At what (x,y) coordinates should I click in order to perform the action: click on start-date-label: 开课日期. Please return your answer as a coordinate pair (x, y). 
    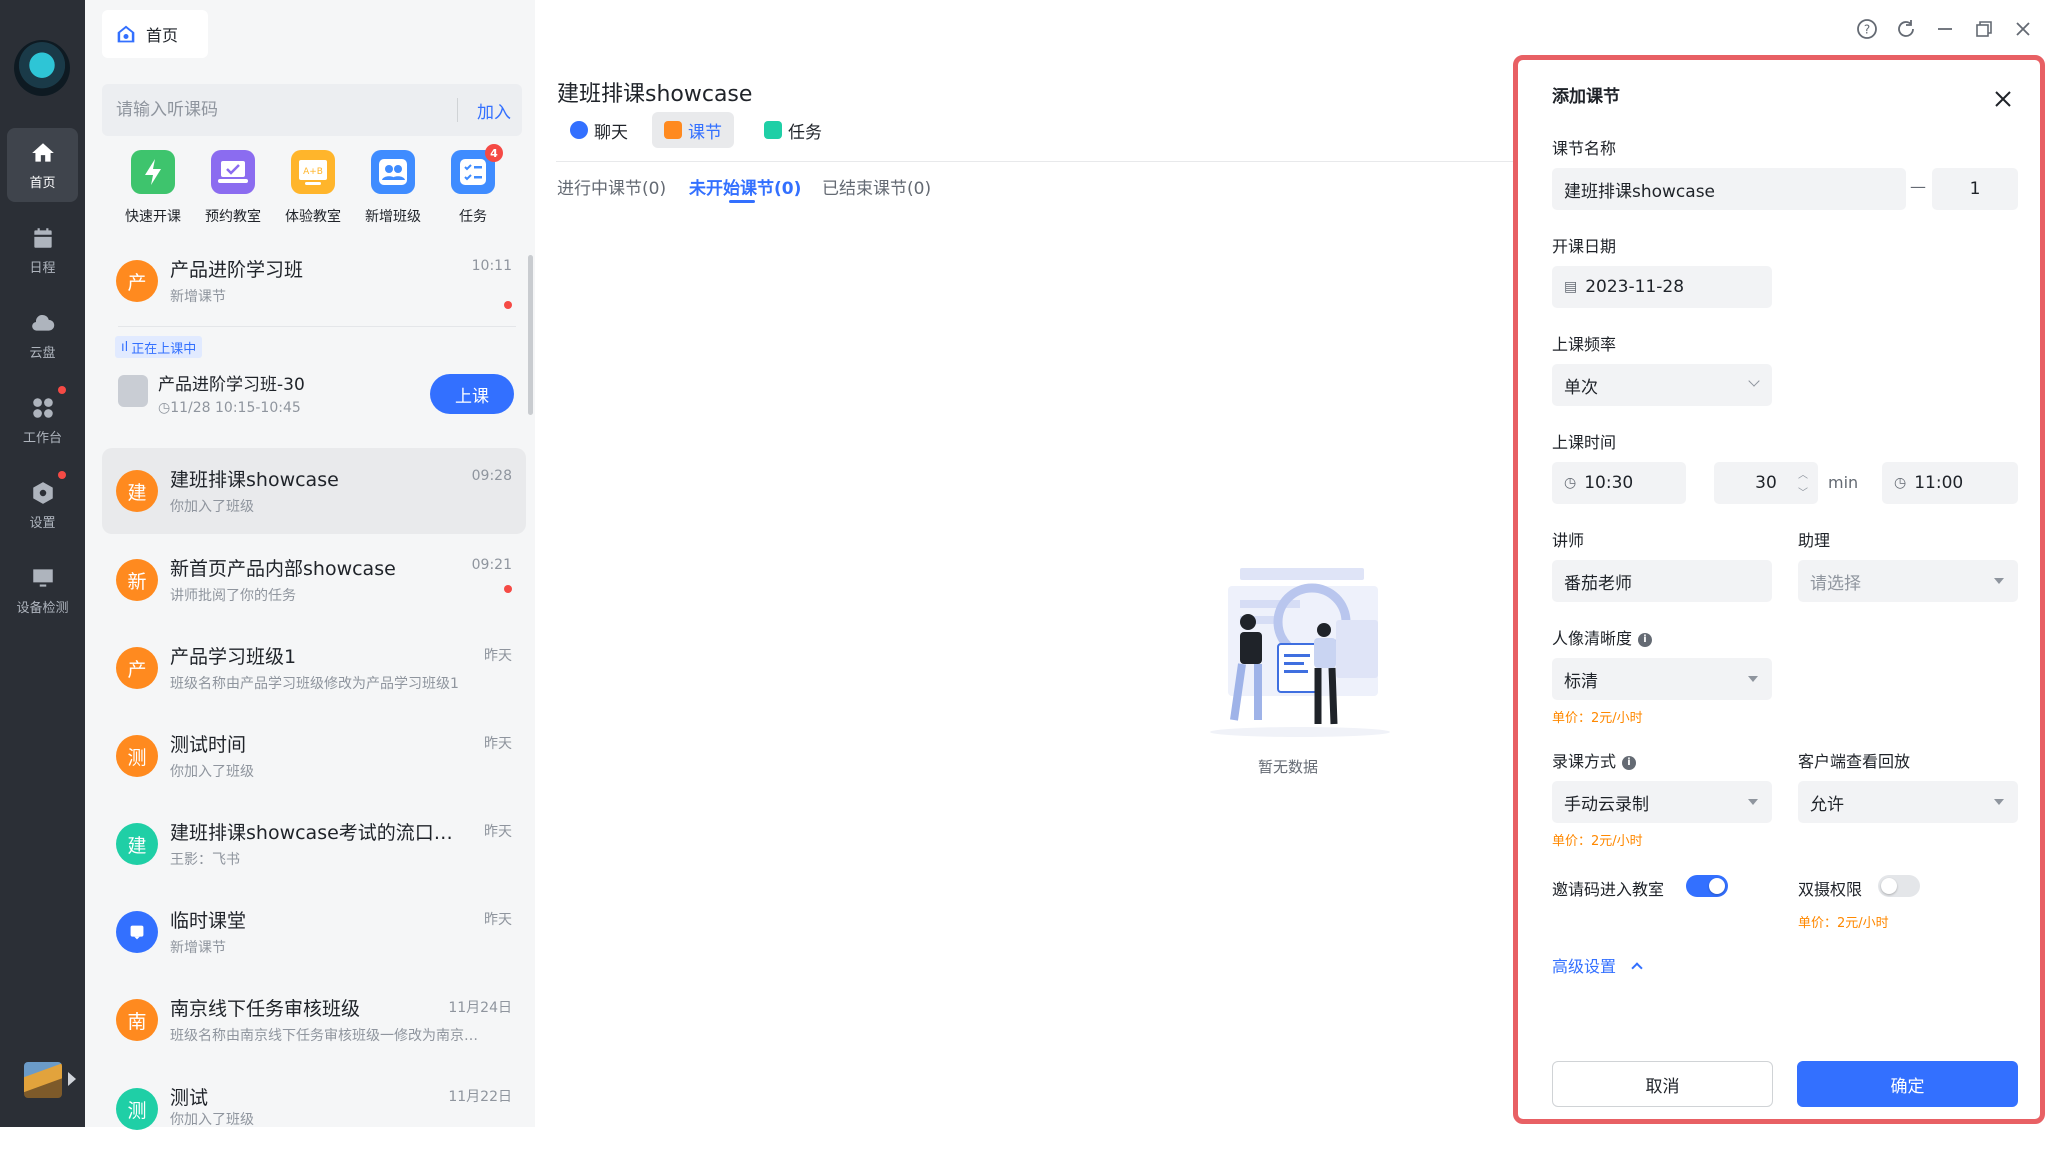
    Looking at the image, I should click on (1584, 246).